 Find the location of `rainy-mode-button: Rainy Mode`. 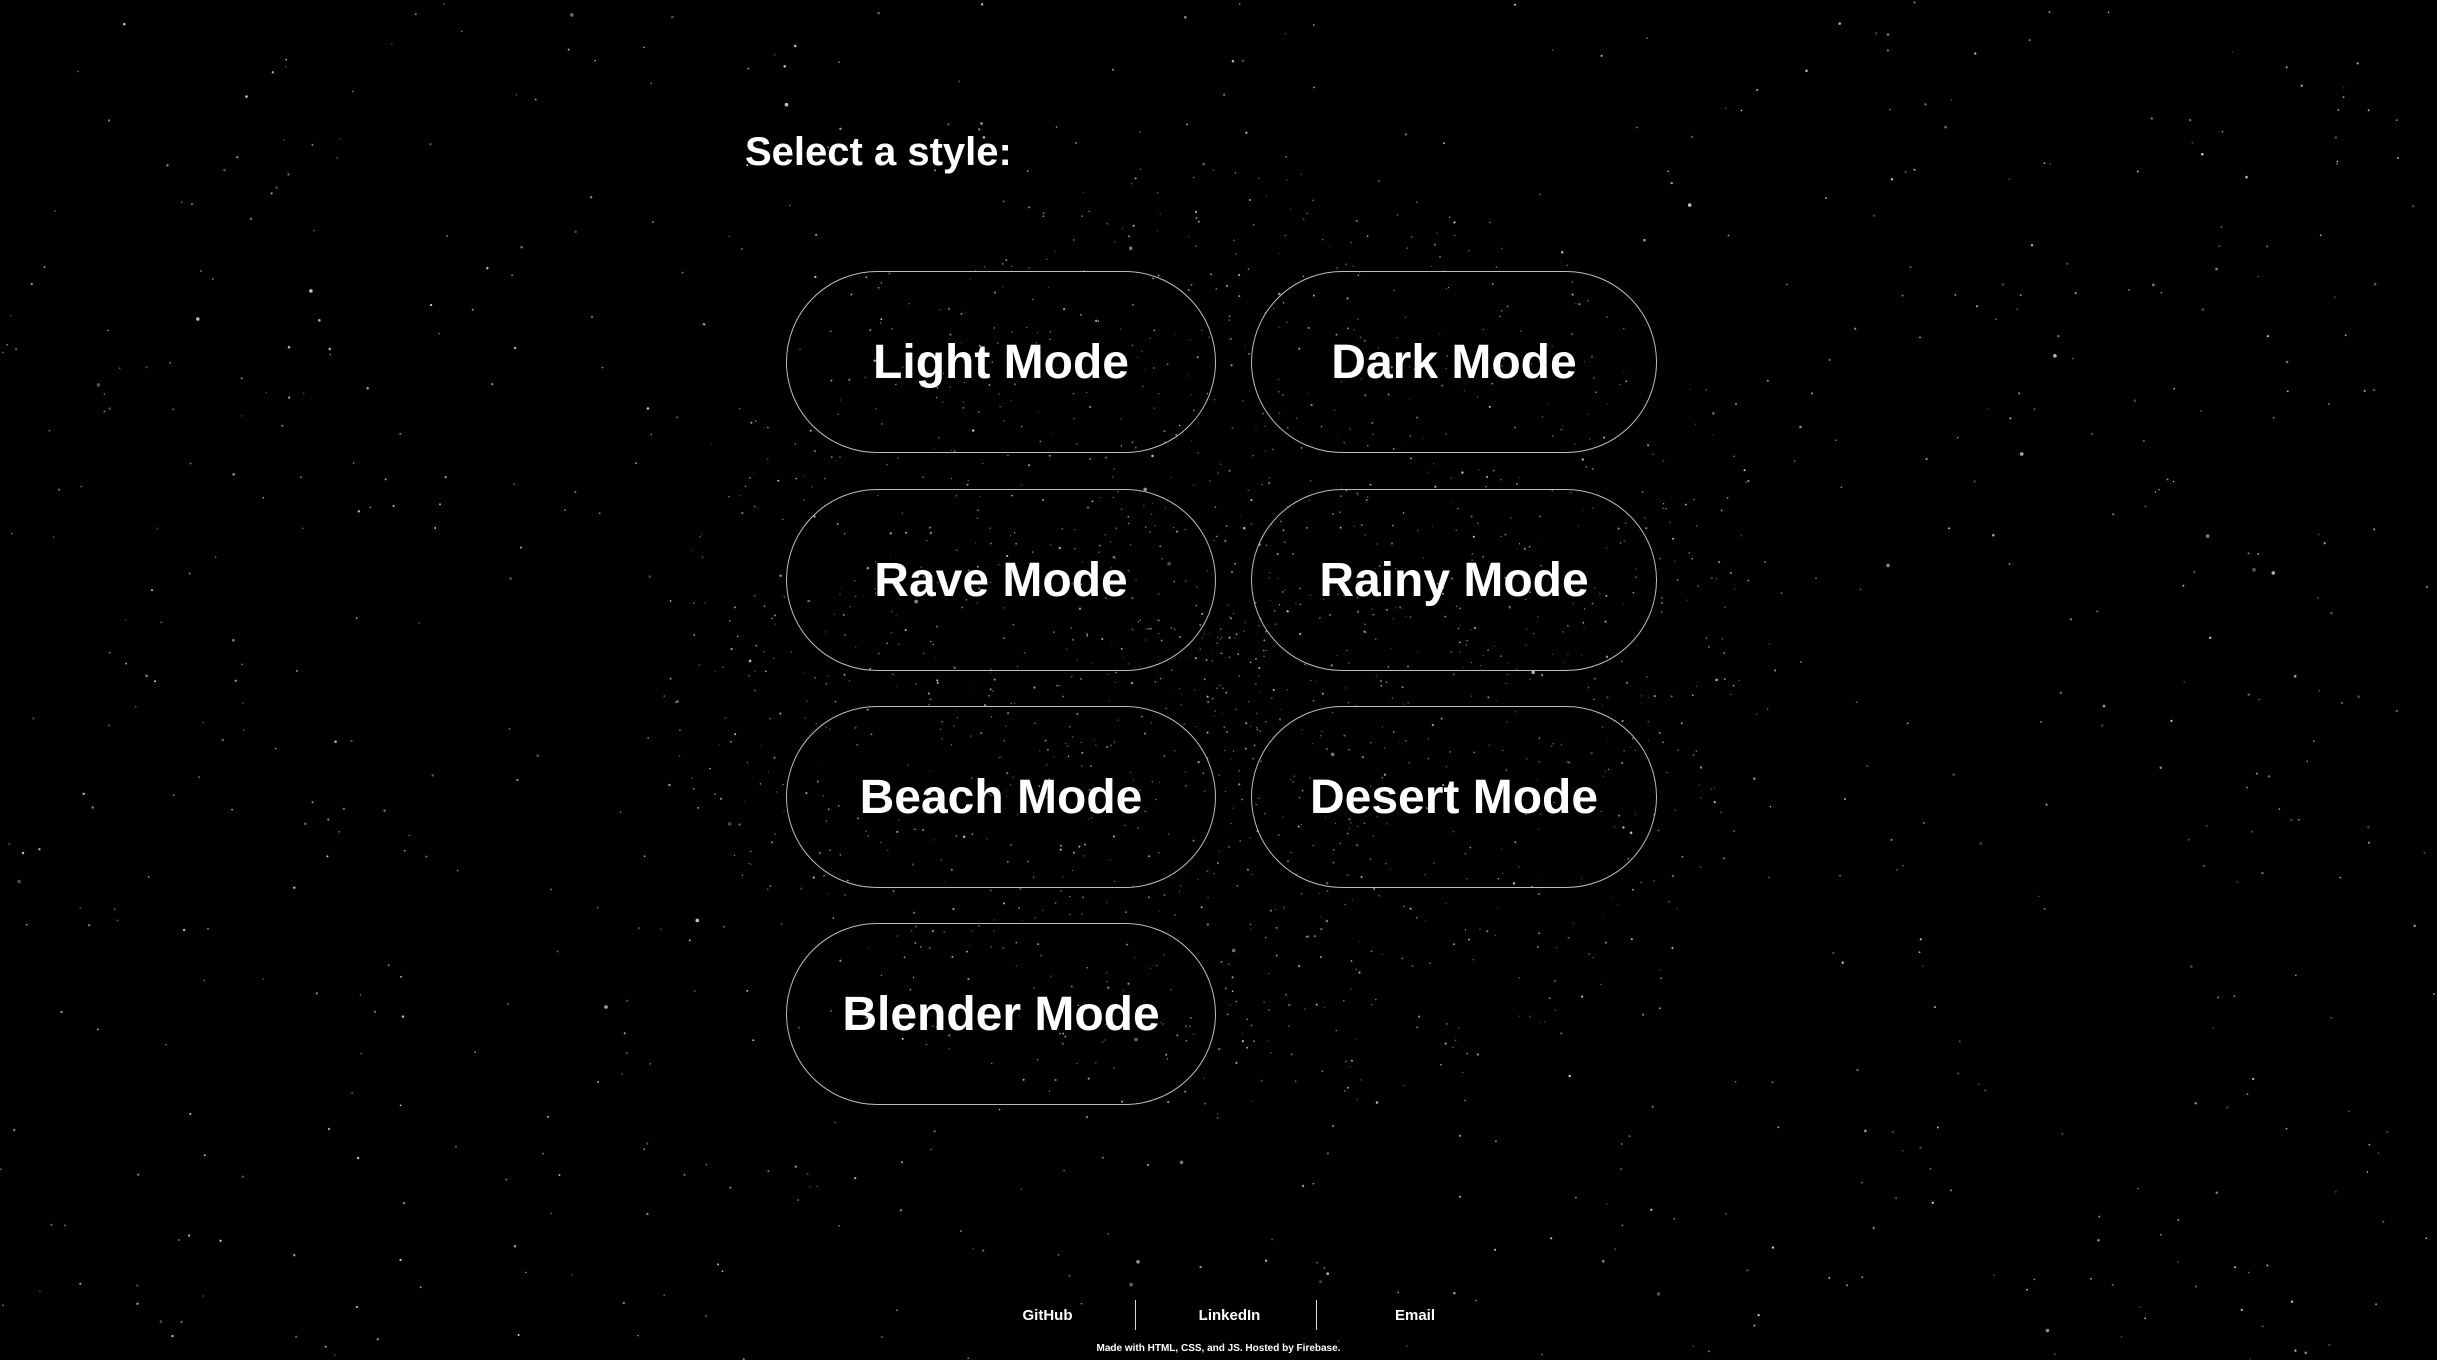

rainy-mode-button: Rainy Mode is located at coordinates (1454, 580).